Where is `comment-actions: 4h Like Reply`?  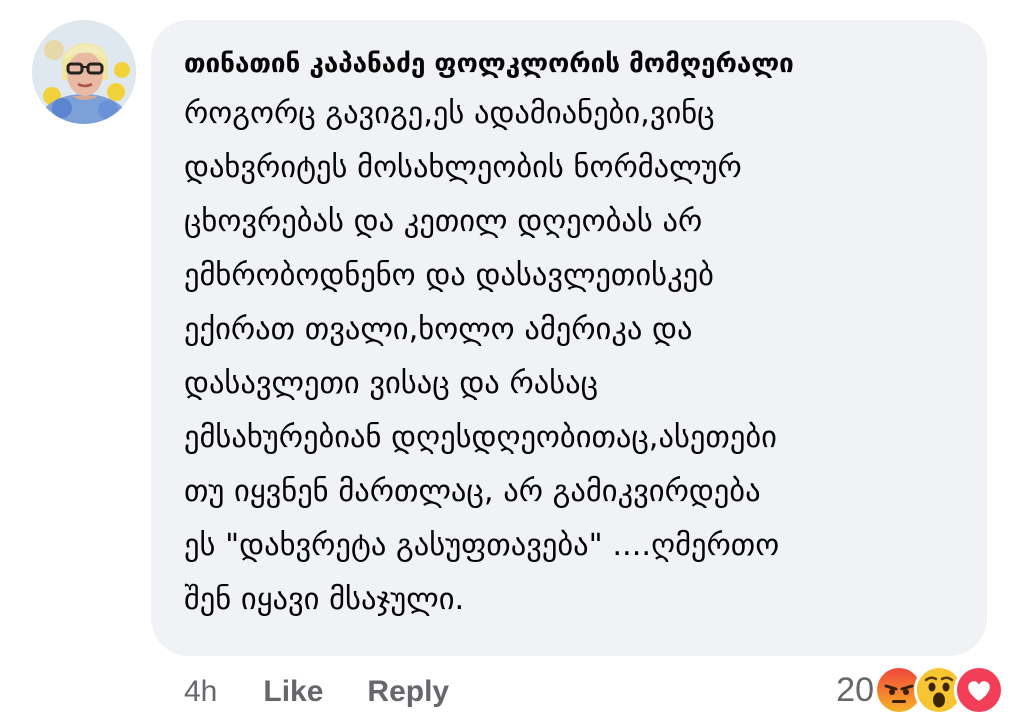
comment-actions: 4h Like Reply is located at coordinates (338, 692).